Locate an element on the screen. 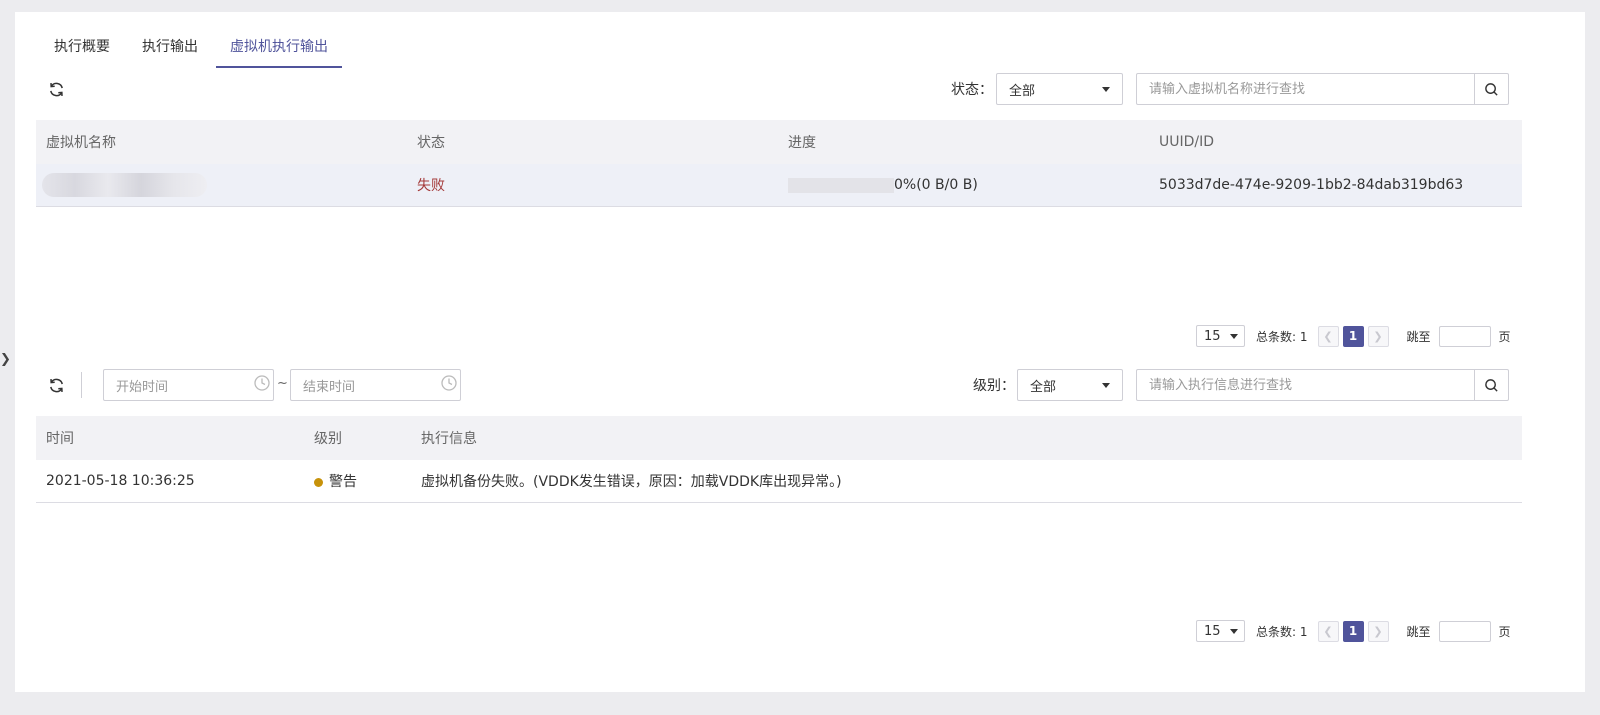  vm-name-cell is located at coordinates (221, 185).